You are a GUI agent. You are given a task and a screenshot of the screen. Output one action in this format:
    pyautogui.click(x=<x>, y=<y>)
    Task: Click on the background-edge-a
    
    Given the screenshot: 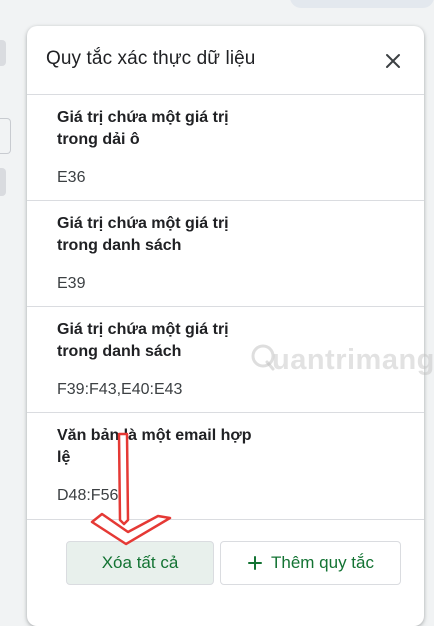 What is the action you would take?
    pyautogui.click(x=3, y=53)
    